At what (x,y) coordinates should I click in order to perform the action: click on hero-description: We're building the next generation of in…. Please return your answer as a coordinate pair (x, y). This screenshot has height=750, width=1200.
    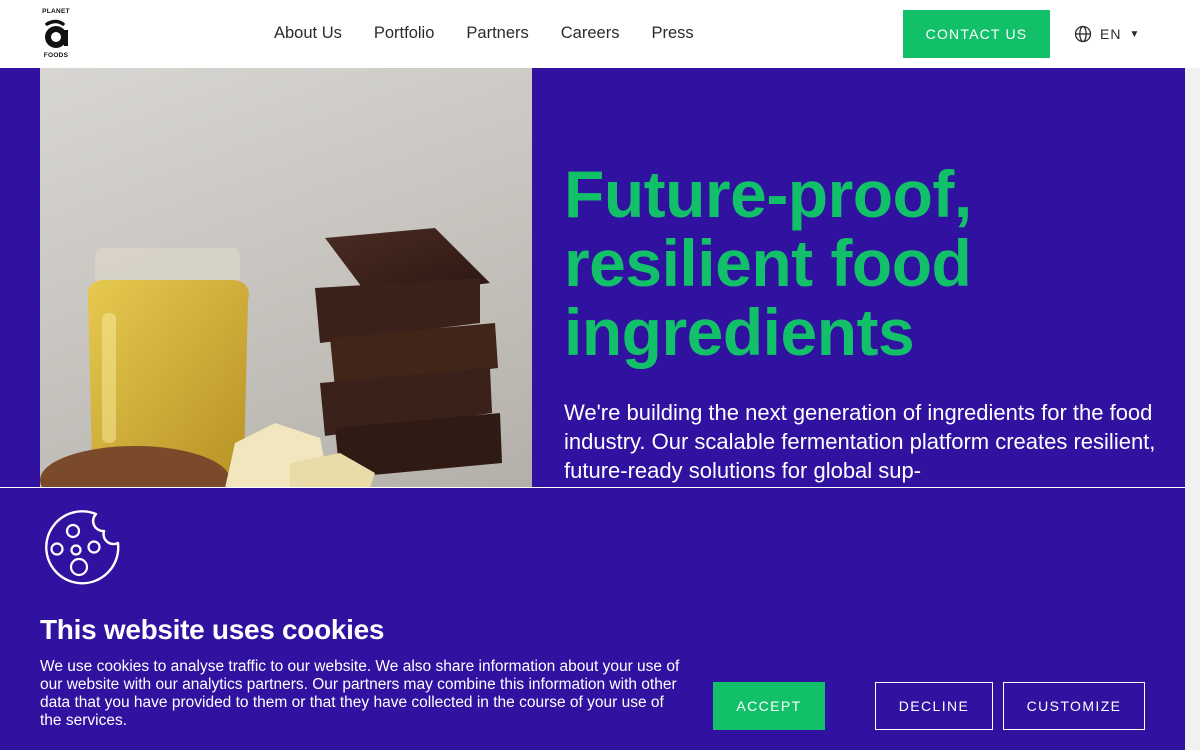
    Looking at the image, I should click on (860, 441).